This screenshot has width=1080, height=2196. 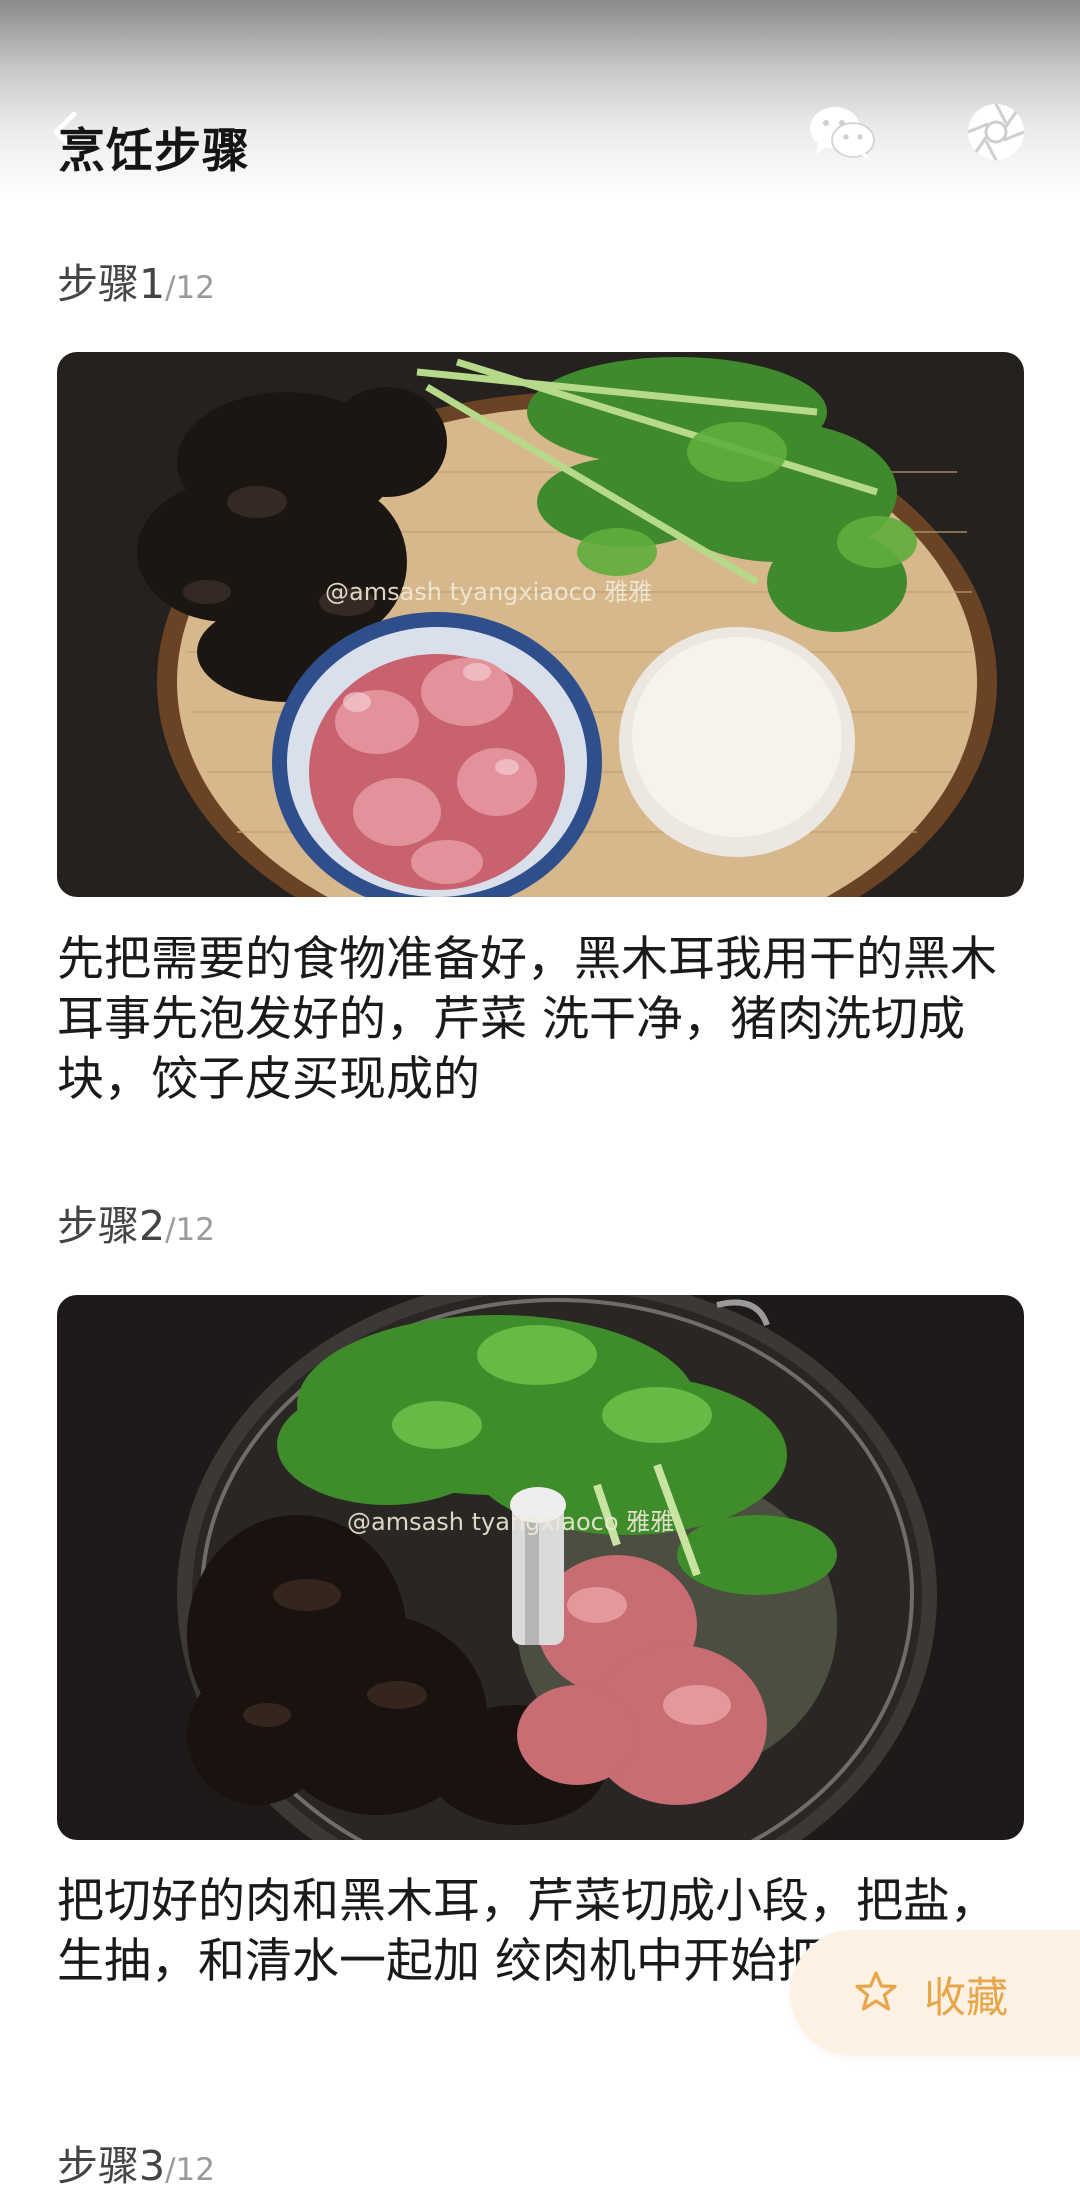 I want to click on step-3-label: 步骤3/12, so click(x=136, y=2166).